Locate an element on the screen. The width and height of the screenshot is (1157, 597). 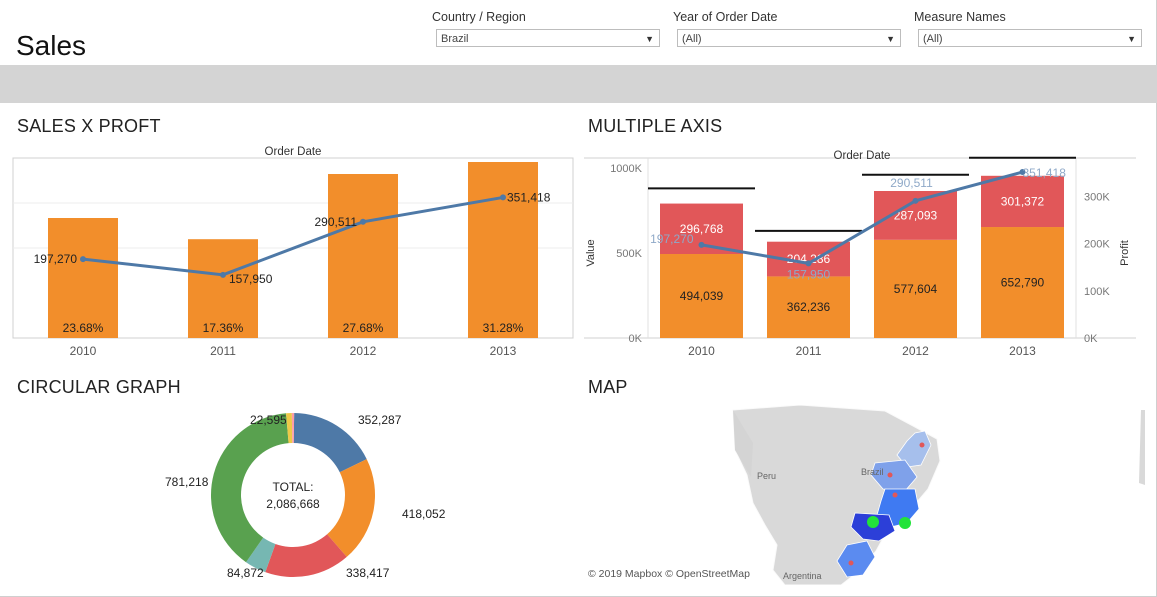
y-tick-label: 0K is located at coordinates (636, 339).